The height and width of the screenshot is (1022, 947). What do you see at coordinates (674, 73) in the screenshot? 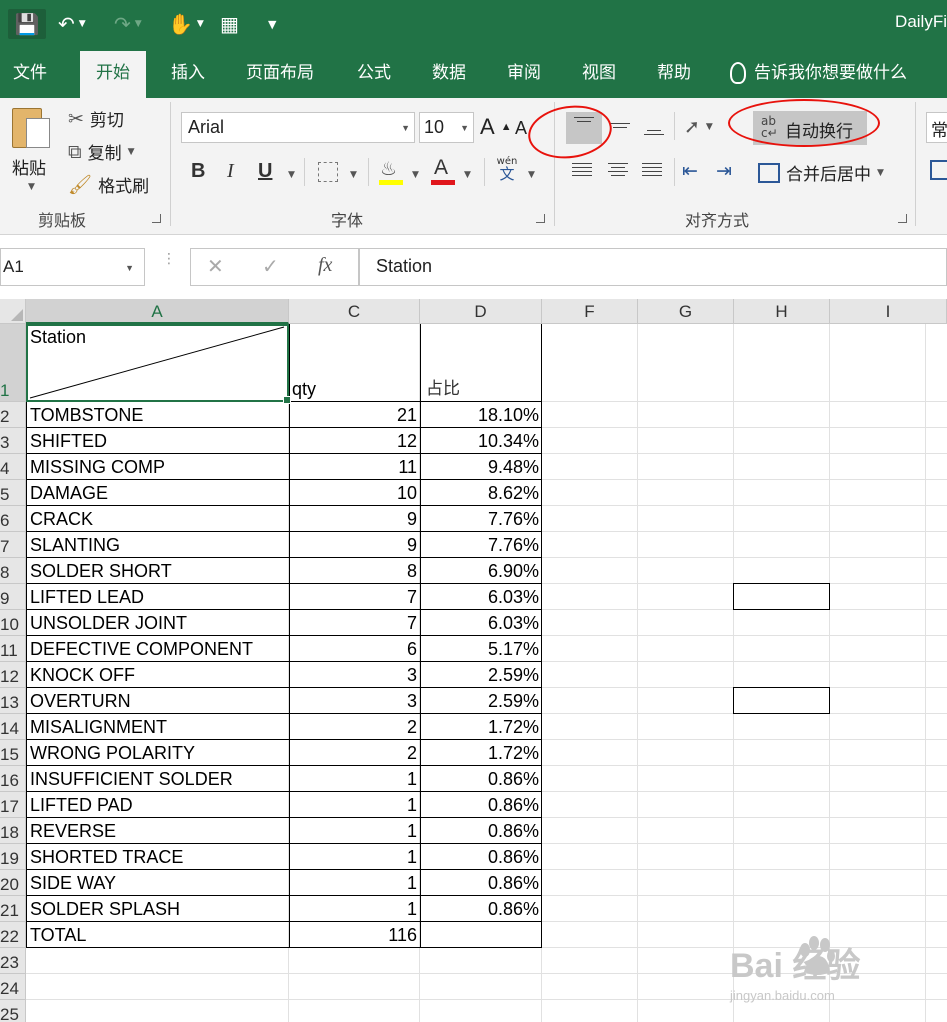
I see `tab-help: 帮助` at bounding box center [674, 73].